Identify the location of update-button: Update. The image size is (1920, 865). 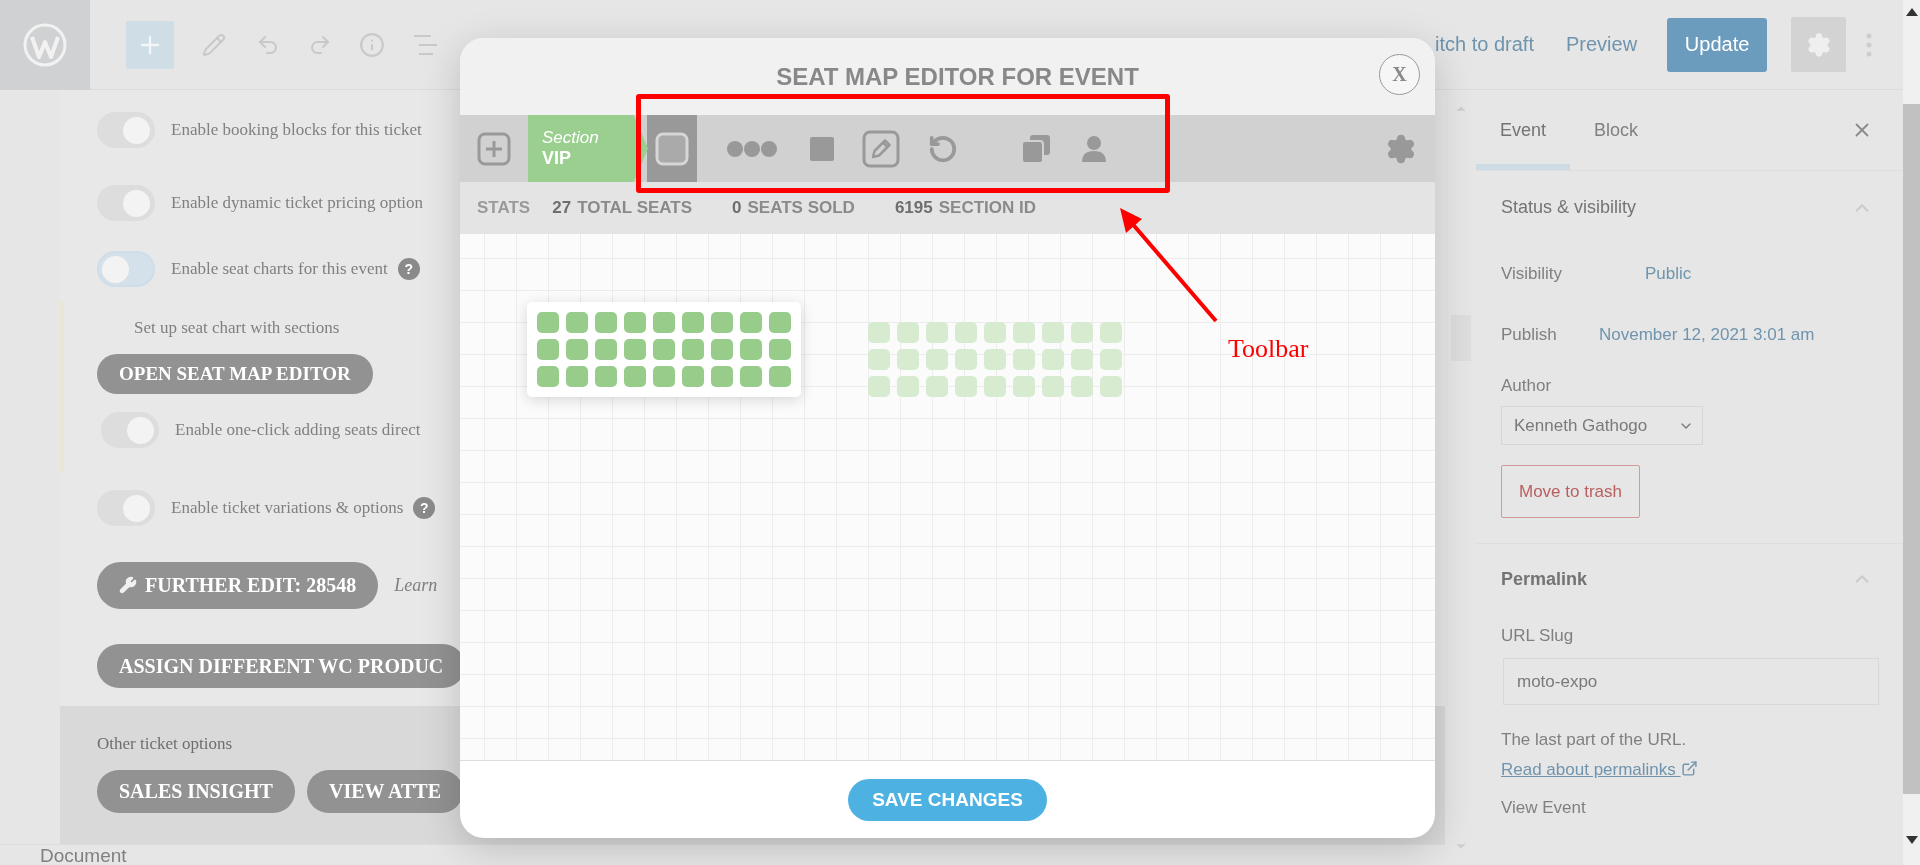
(1717, 44).